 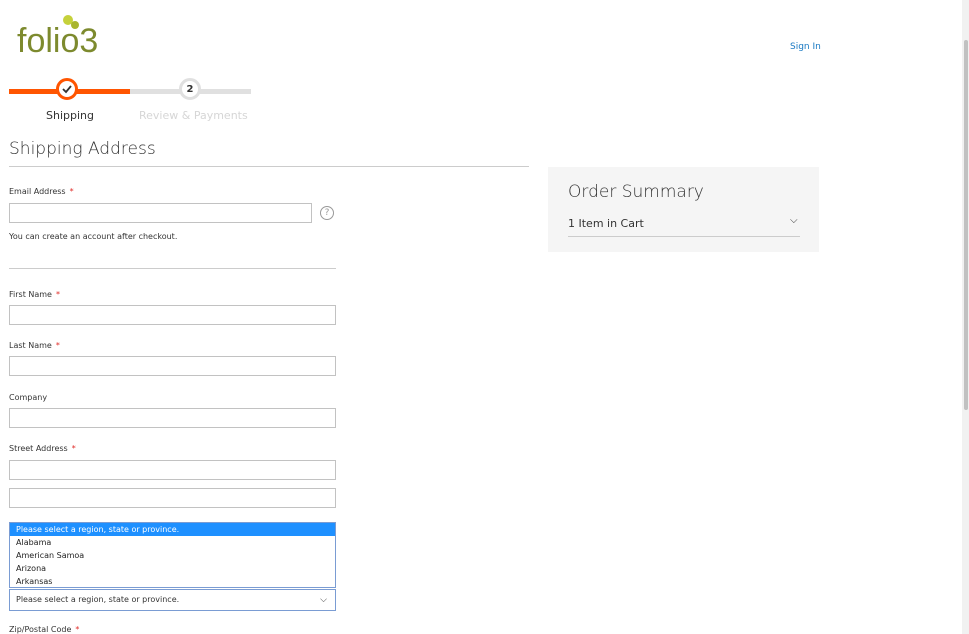 What do you see at coordinates (42, 448) in the screenshot?
I see `street-label: Street Address *` at bounding box center [42, 448].